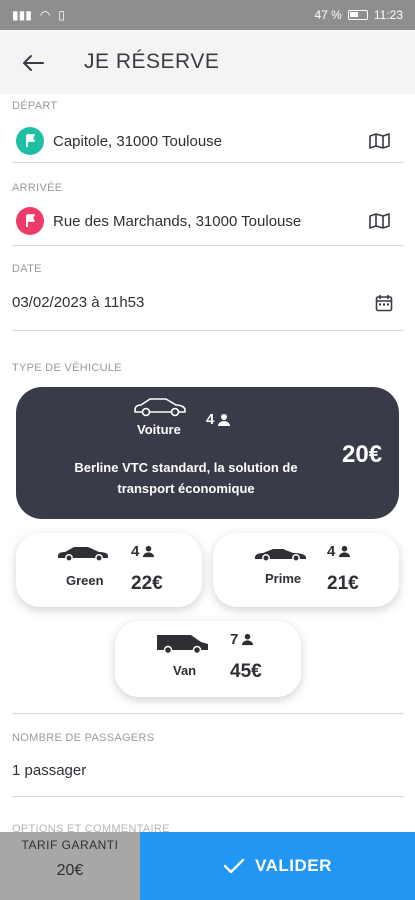 The width and height of the screenshot is (415, 900). Describe the element at coordinates (85, 580) in the screenshot. I see `vehicle-name: Green` at that location.